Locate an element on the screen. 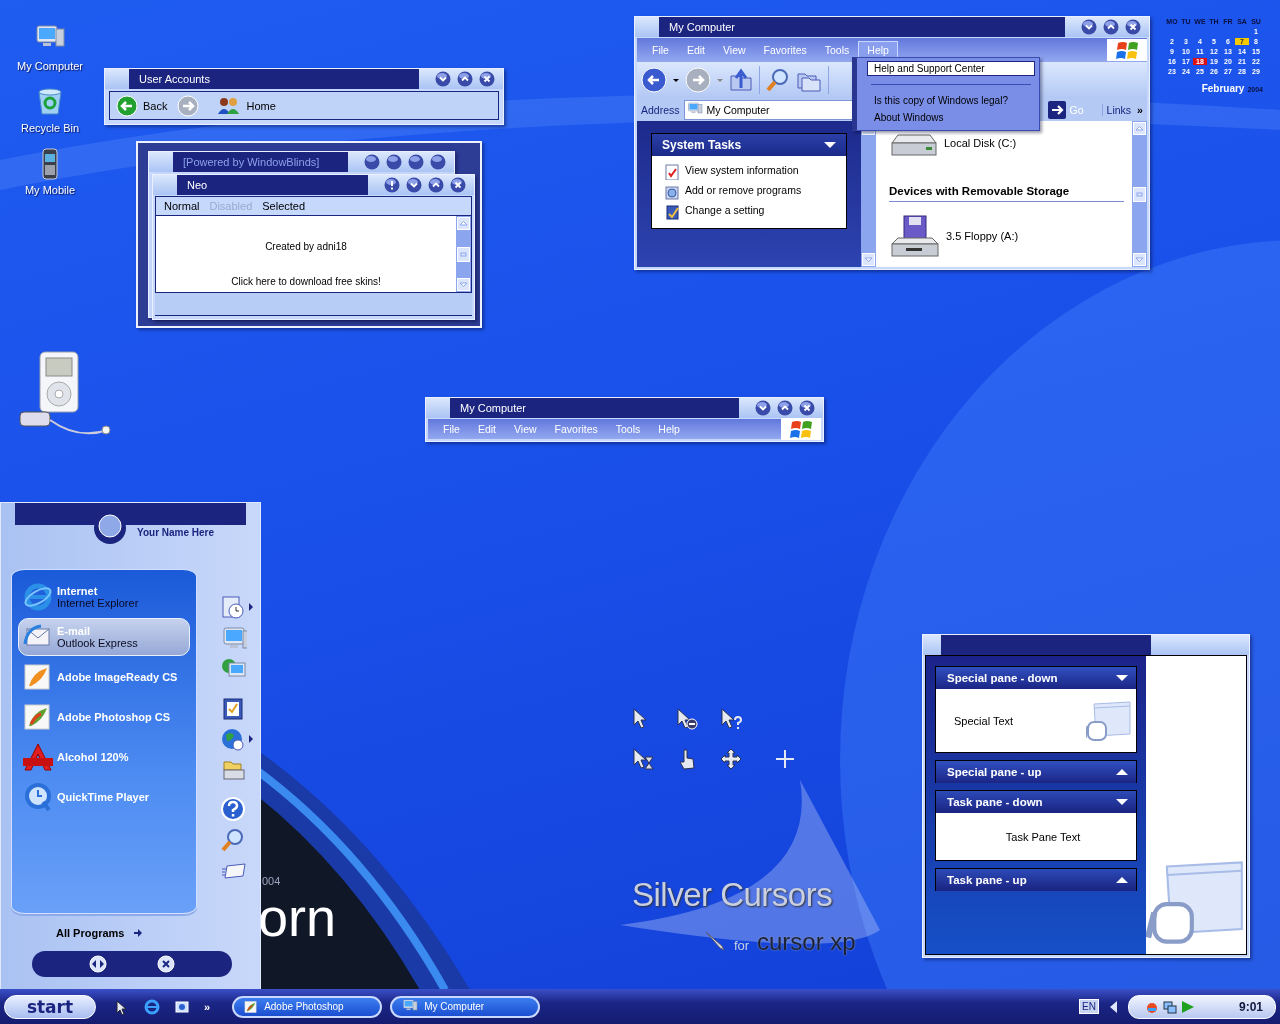 Image resolution: width=1280 pixels, height=1024 pixels. pane-text: Special Text is located at coordinates (984, 720).